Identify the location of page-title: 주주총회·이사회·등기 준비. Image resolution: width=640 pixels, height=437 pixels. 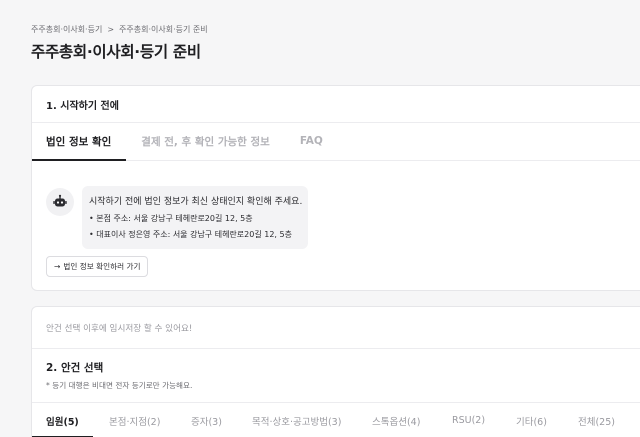
(116, 52).